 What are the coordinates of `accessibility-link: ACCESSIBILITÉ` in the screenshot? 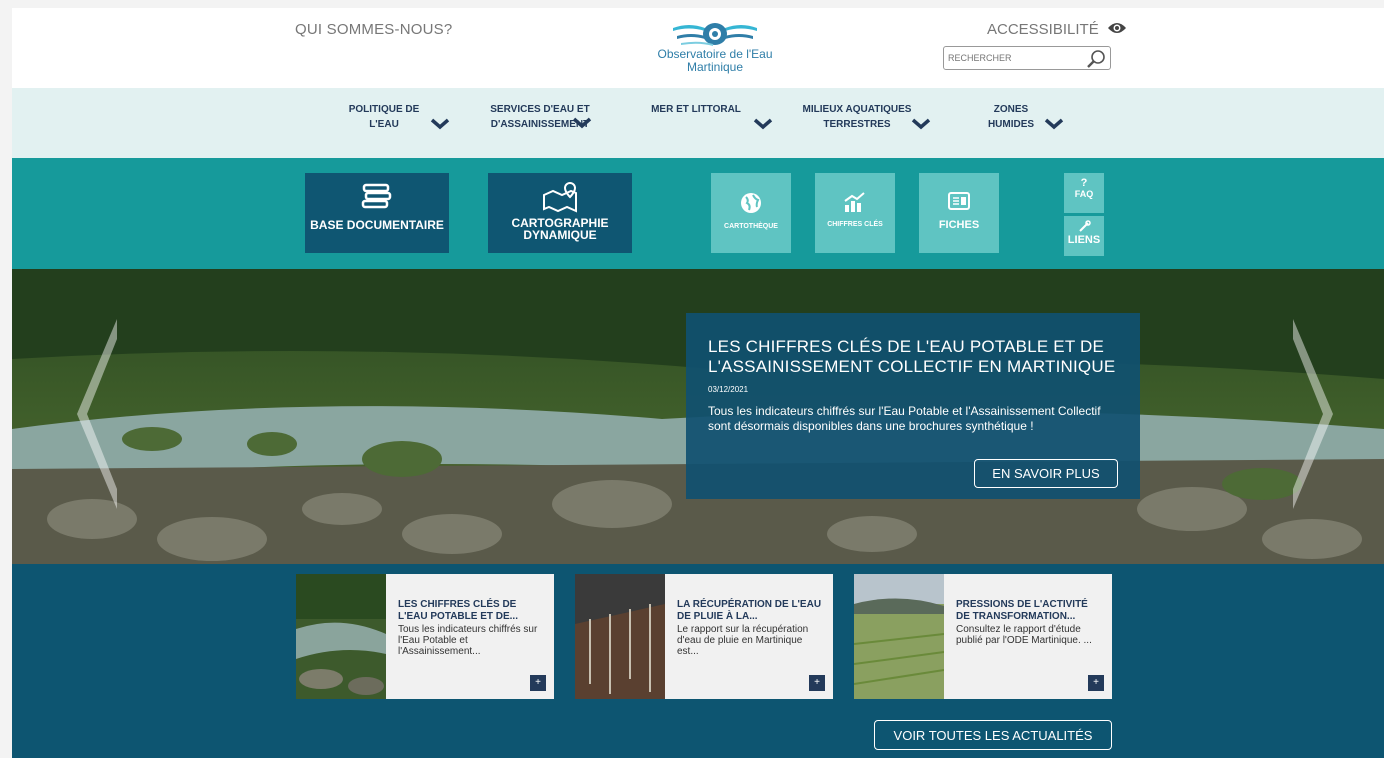 It's located at (1057, 30).